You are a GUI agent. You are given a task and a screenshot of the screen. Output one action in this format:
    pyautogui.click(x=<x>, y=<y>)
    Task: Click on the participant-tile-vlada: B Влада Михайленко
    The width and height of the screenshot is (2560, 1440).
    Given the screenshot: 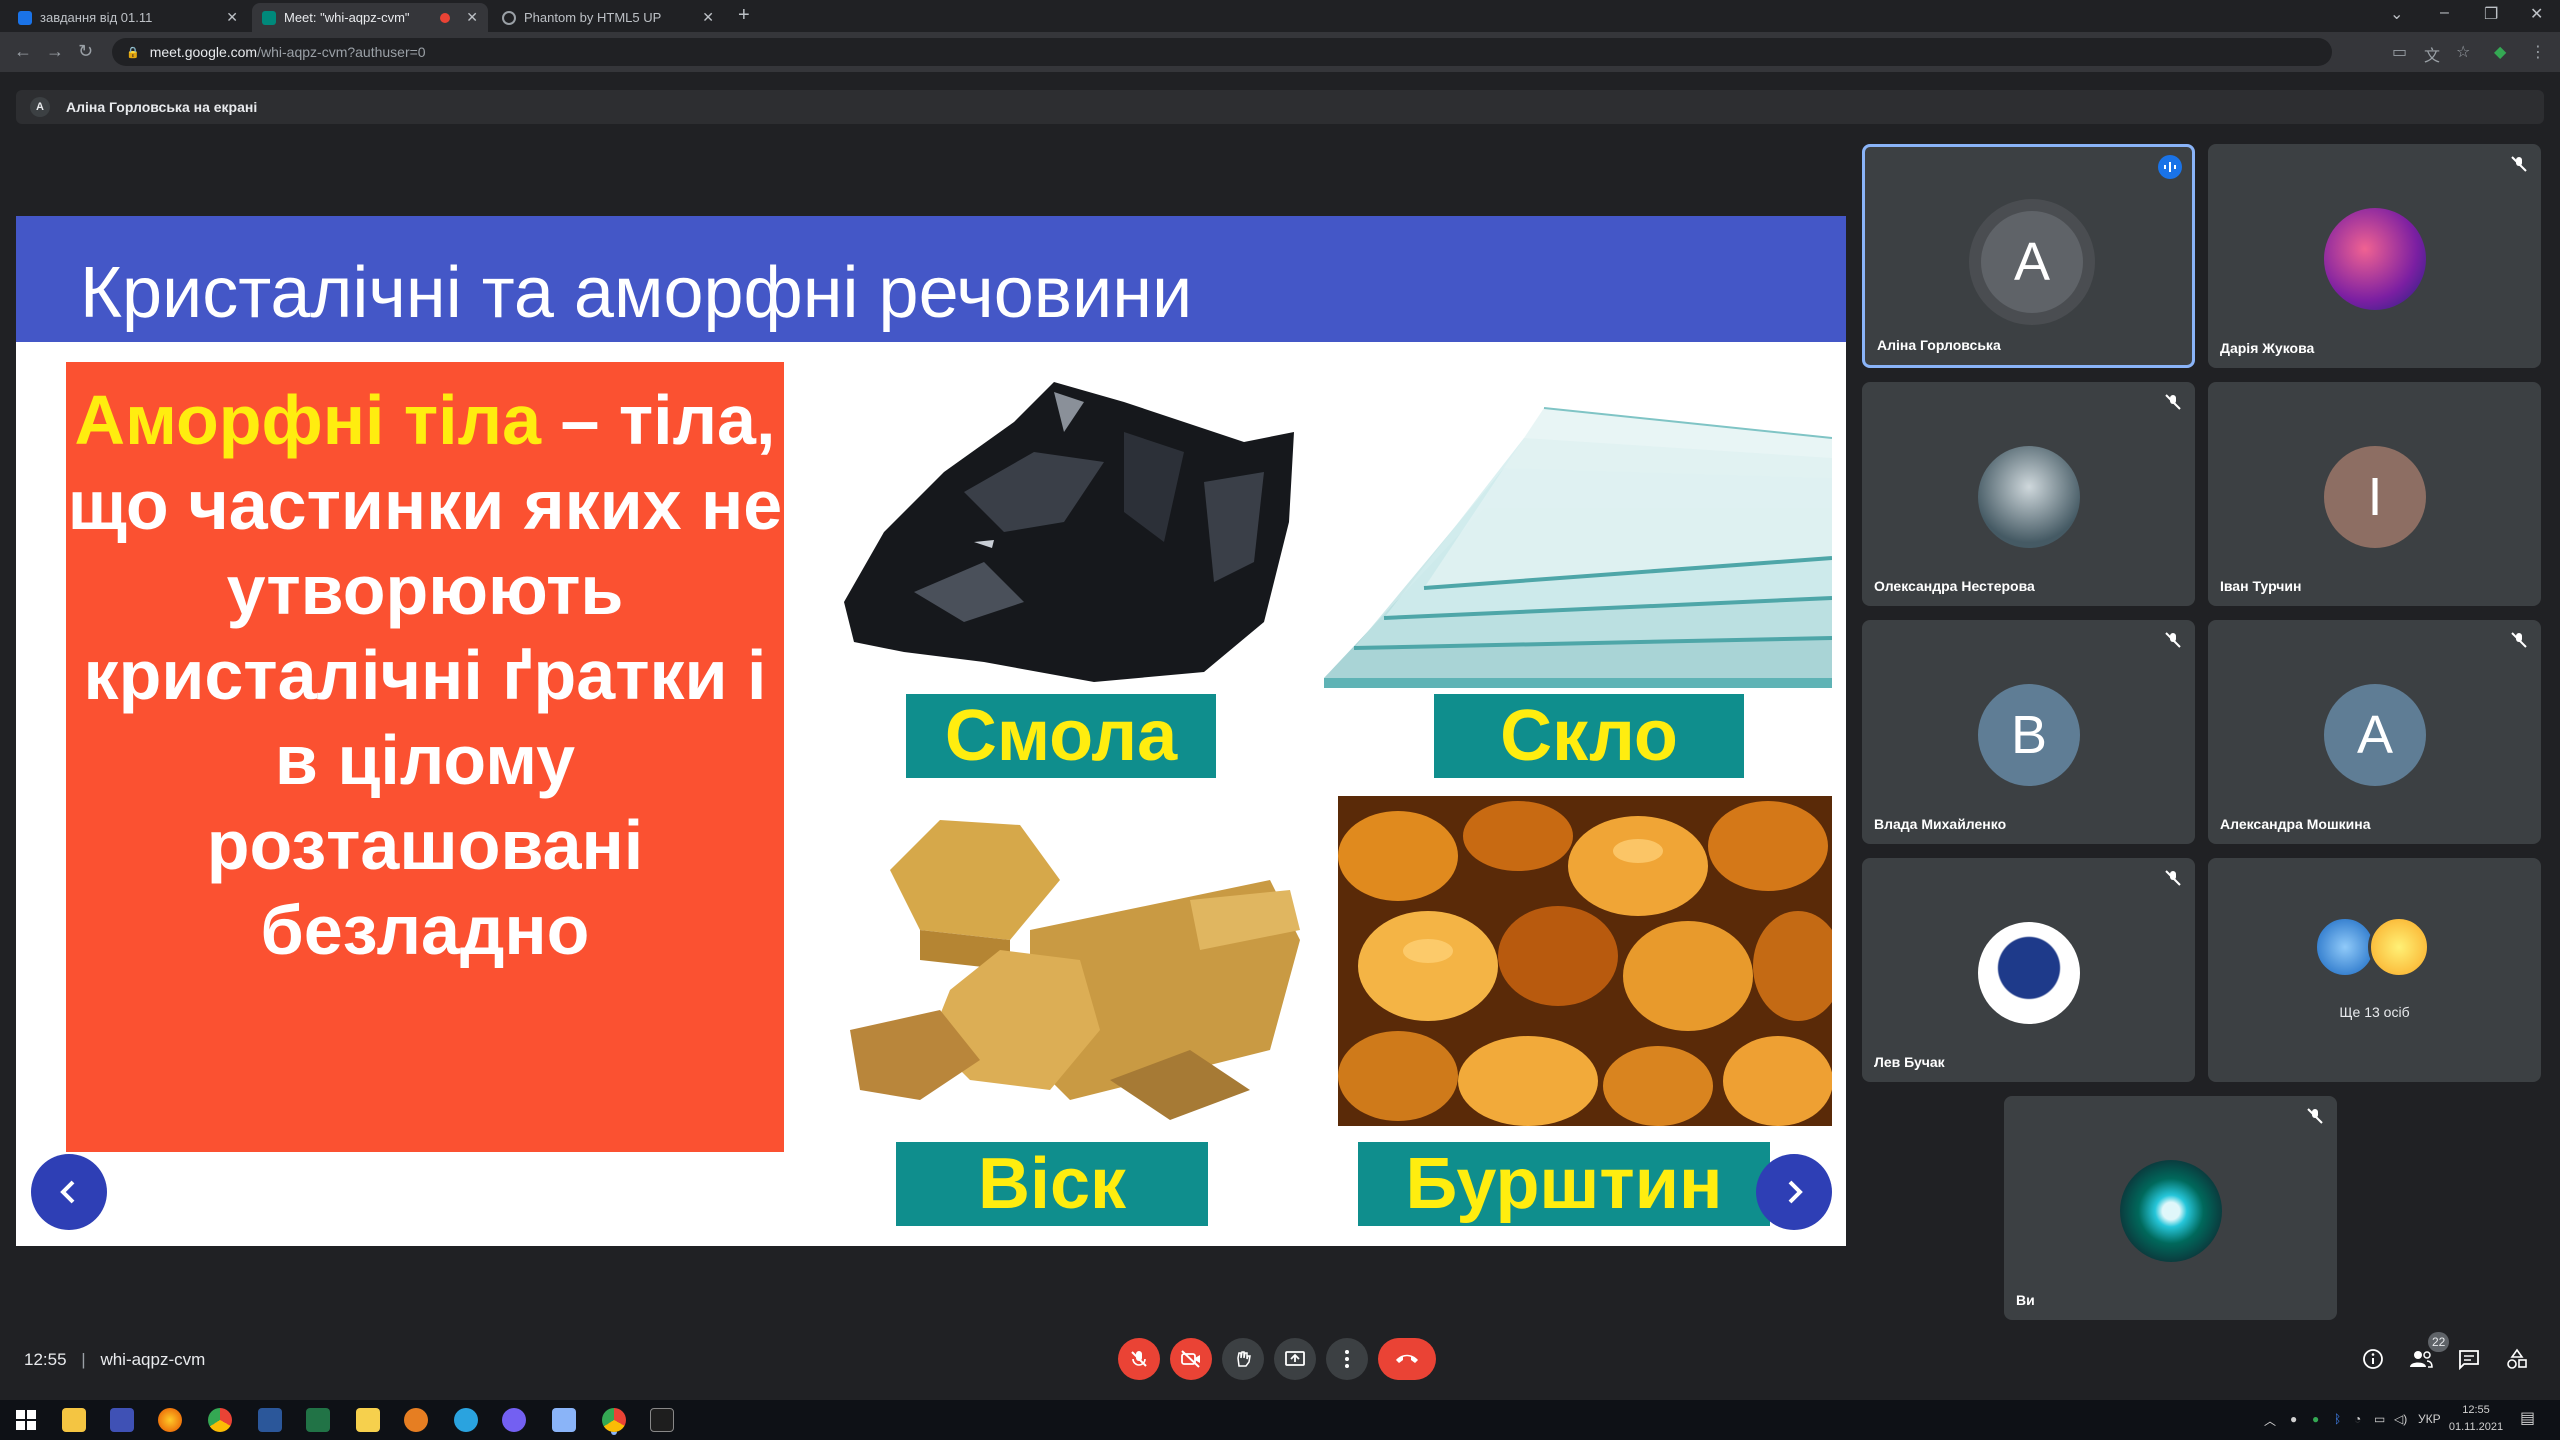 What is the action you would take?
    pyautogui.click(x=2028, y=732)
    